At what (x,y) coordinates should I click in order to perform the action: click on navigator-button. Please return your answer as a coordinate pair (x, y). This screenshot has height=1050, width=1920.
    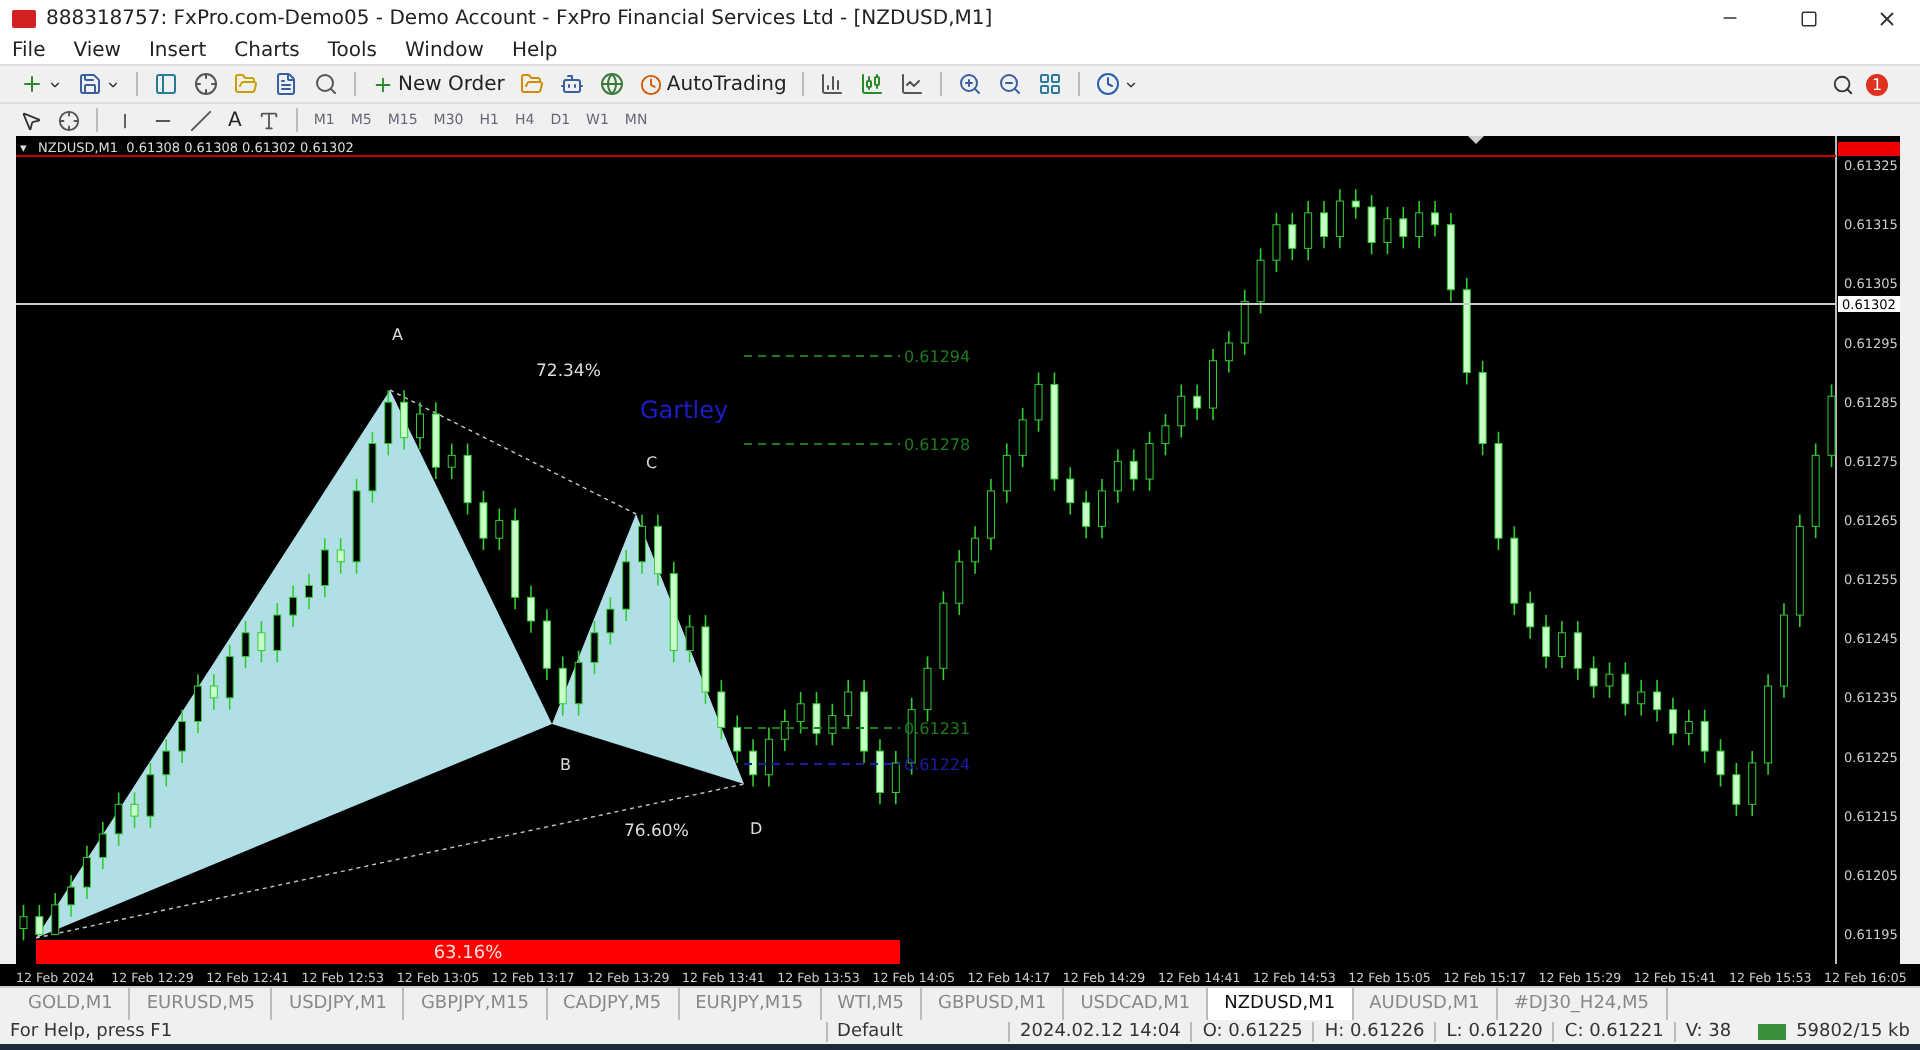
    Looking at the image, I should click on (166, 84).